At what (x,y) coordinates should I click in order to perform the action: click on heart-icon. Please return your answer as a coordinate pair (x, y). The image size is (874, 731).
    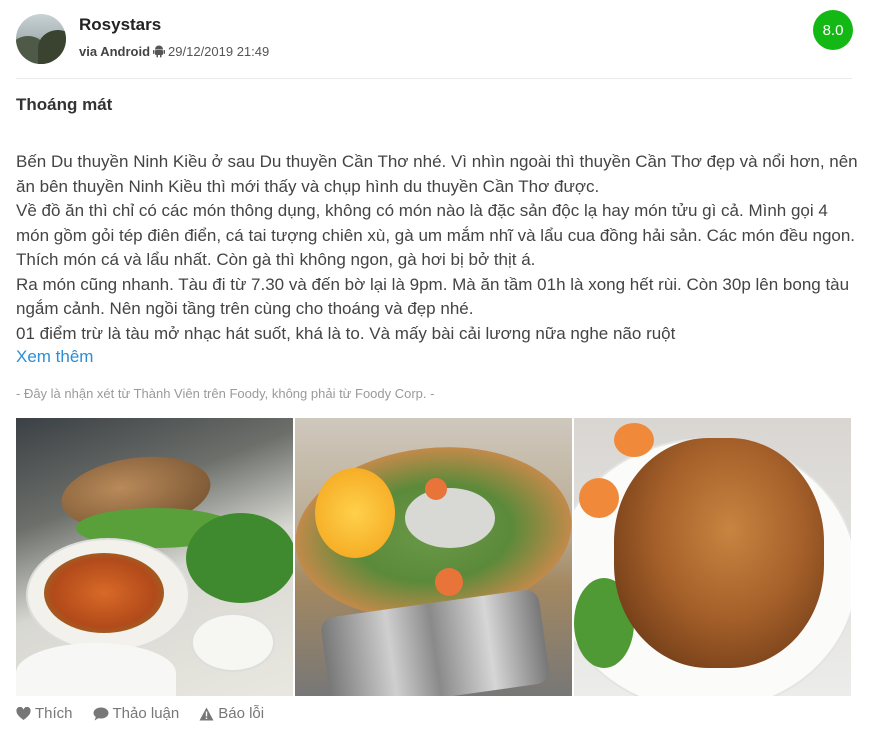
    Looking at the image, I should click on (23, 713).